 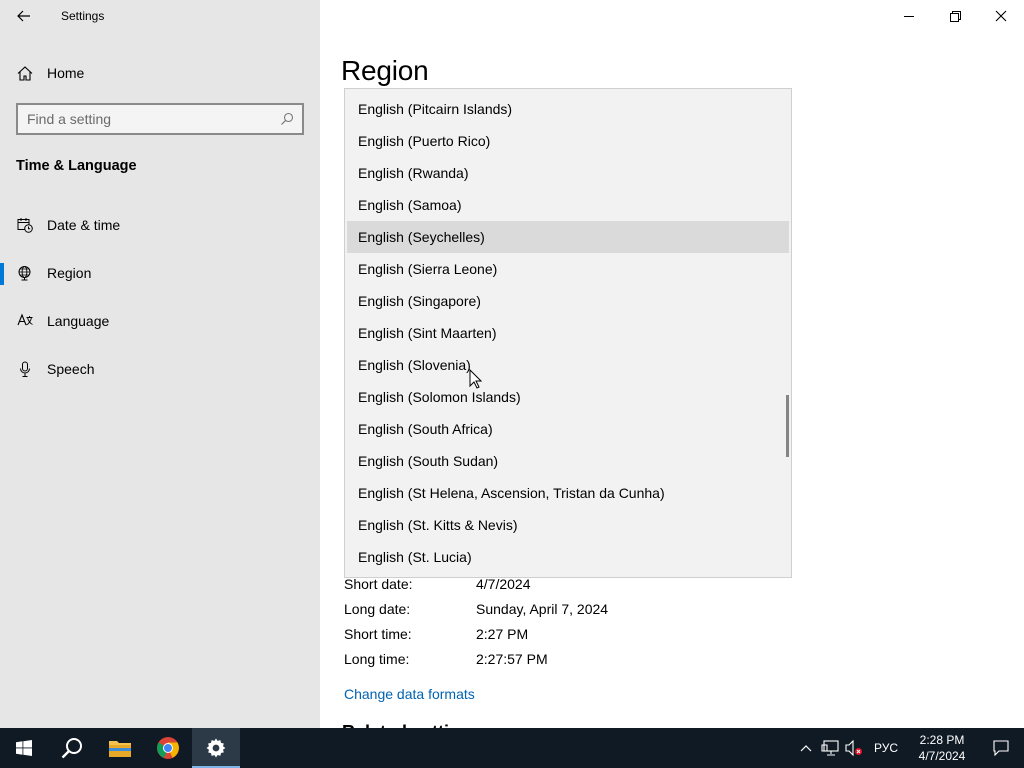 I want to click on sidebar-item-home: Home, so click(x=160, y=73).